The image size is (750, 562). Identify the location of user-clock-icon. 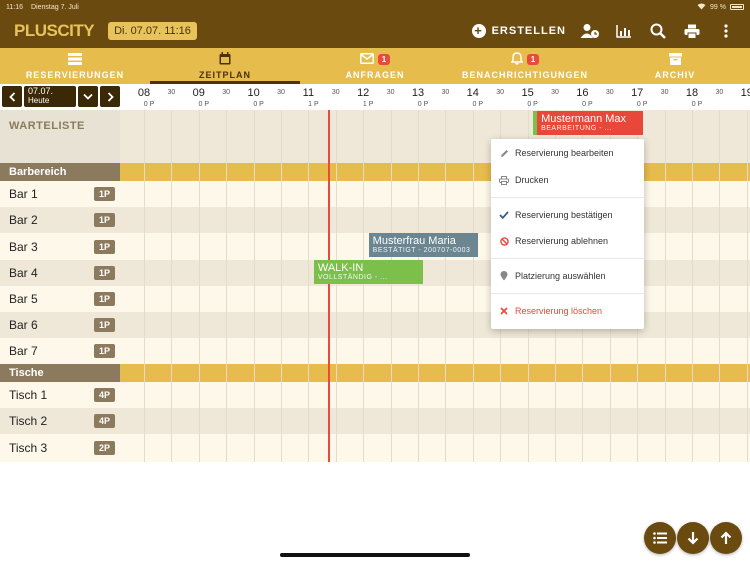
(590, 31).